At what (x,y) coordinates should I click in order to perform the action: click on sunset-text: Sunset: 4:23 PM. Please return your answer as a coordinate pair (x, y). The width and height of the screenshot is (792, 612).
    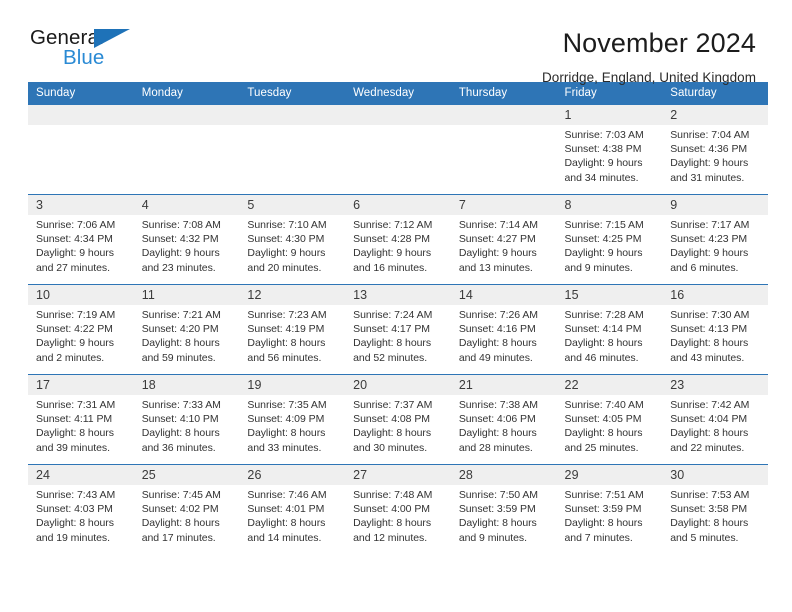
    Looking at the image, I should click on (709, 239).